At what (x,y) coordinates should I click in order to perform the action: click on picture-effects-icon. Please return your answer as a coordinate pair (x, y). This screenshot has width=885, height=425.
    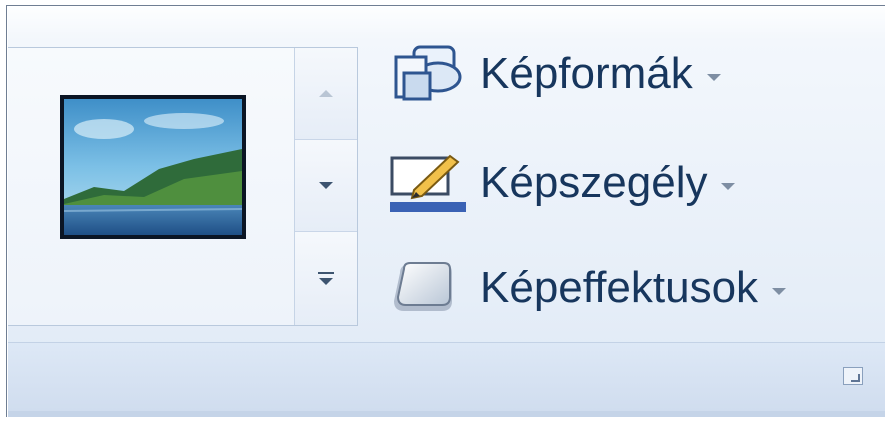
    Looking at the image, I should click on (427, 288).